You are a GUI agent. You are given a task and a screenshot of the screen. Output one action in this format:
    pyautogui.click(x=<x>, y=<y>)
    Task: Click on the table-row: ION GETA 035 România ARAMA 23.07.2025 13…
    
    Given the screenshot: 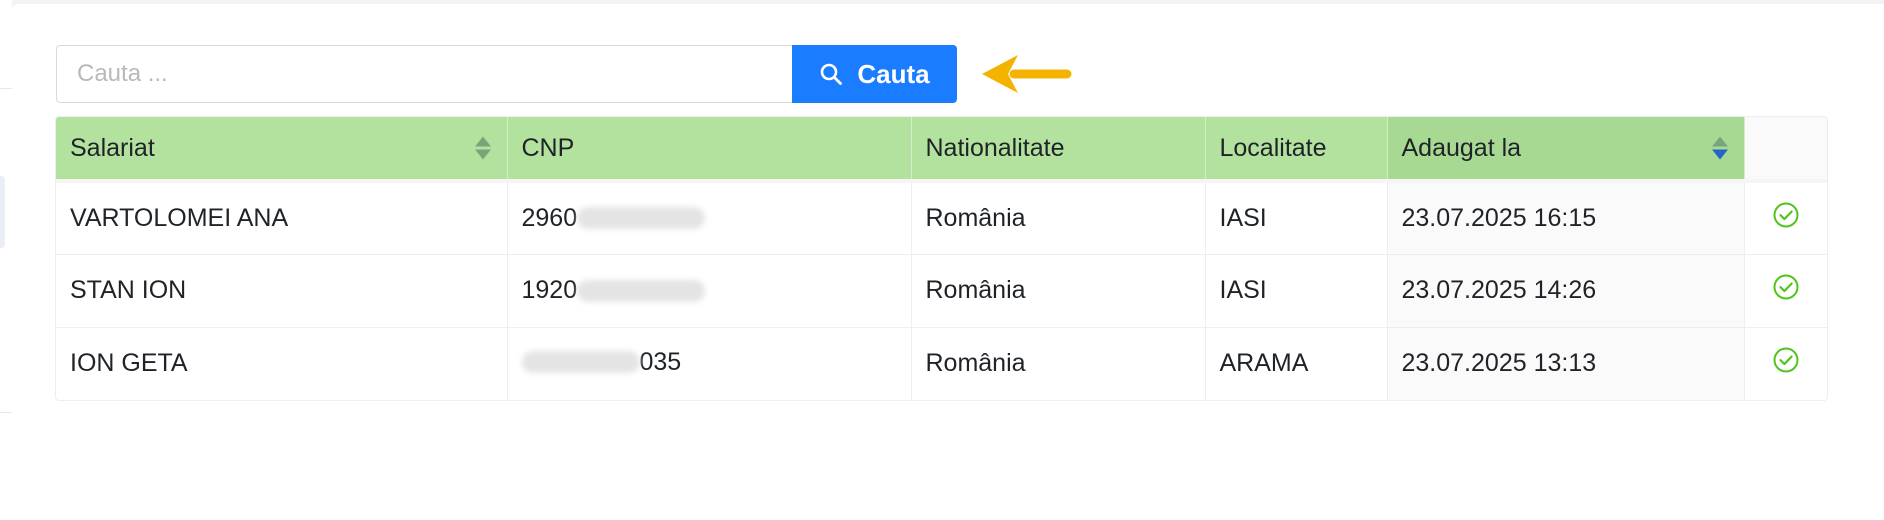 What is the action you would take?
    pyautogui.click(x=941, y=363)
    